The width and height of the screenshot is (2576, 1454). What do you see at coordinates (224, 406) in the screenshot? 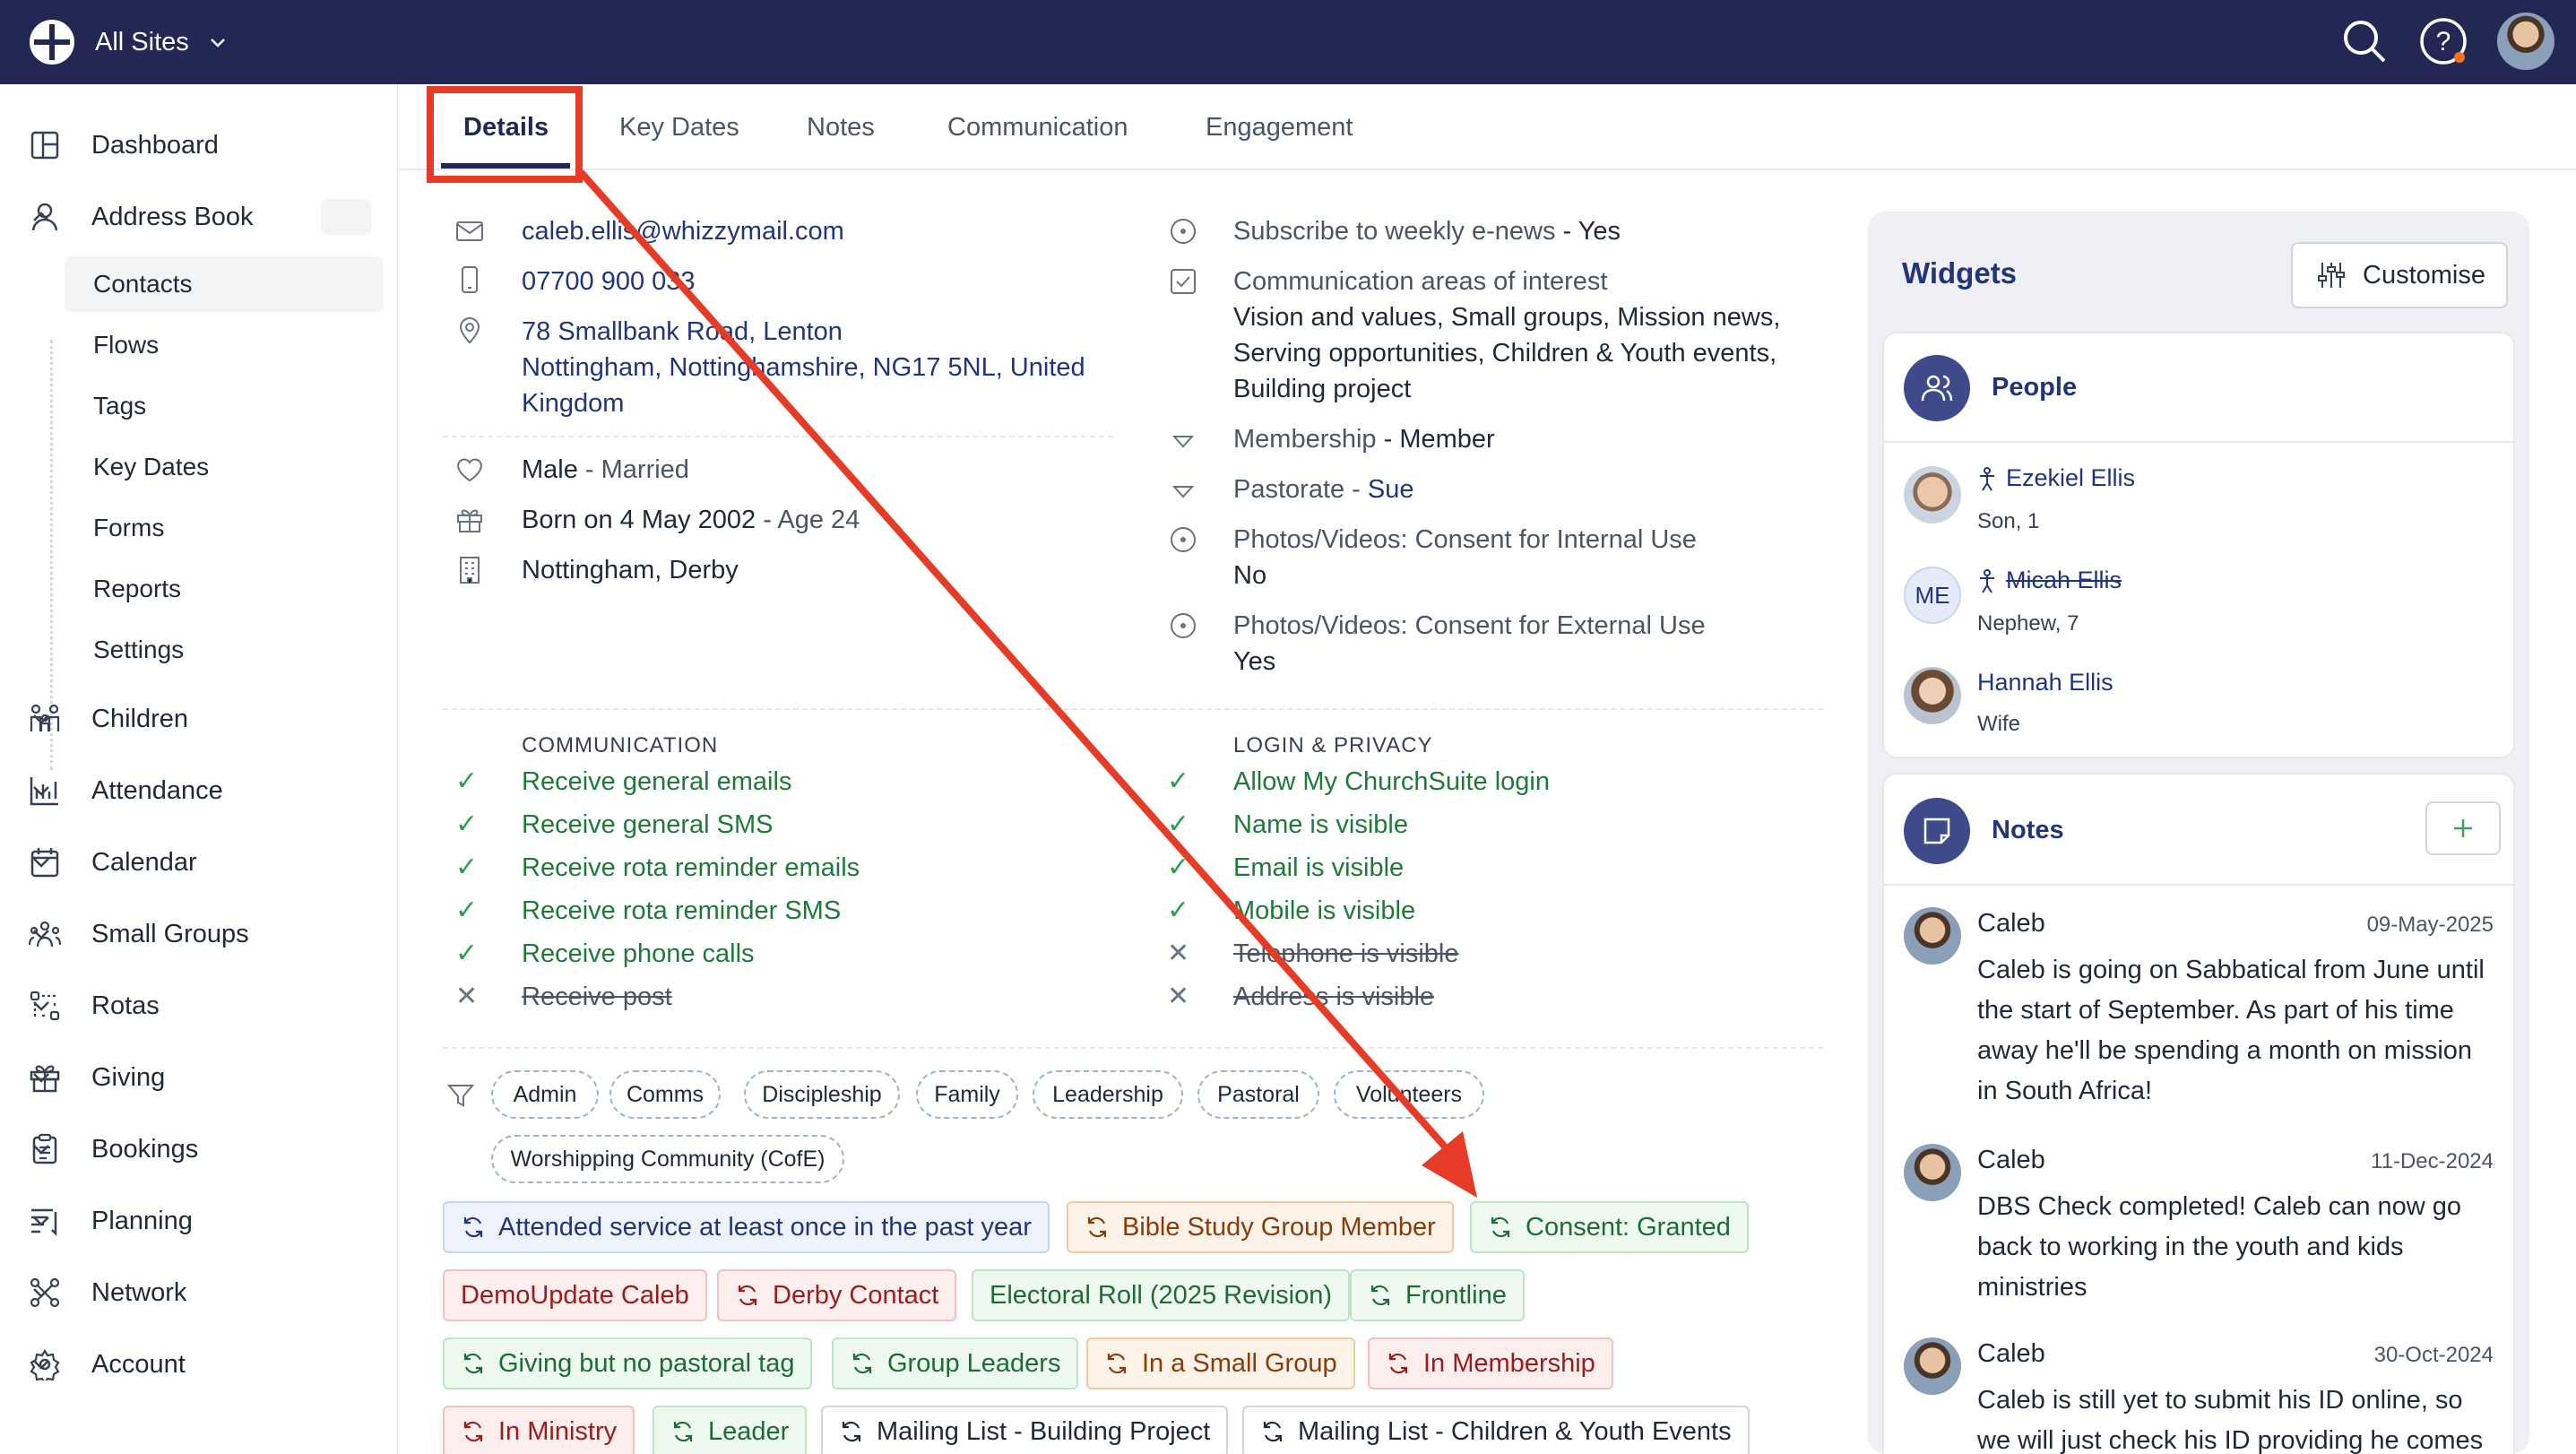
I see `sidebar-subitem-tags: Tags` at bounding box center [224, 406].